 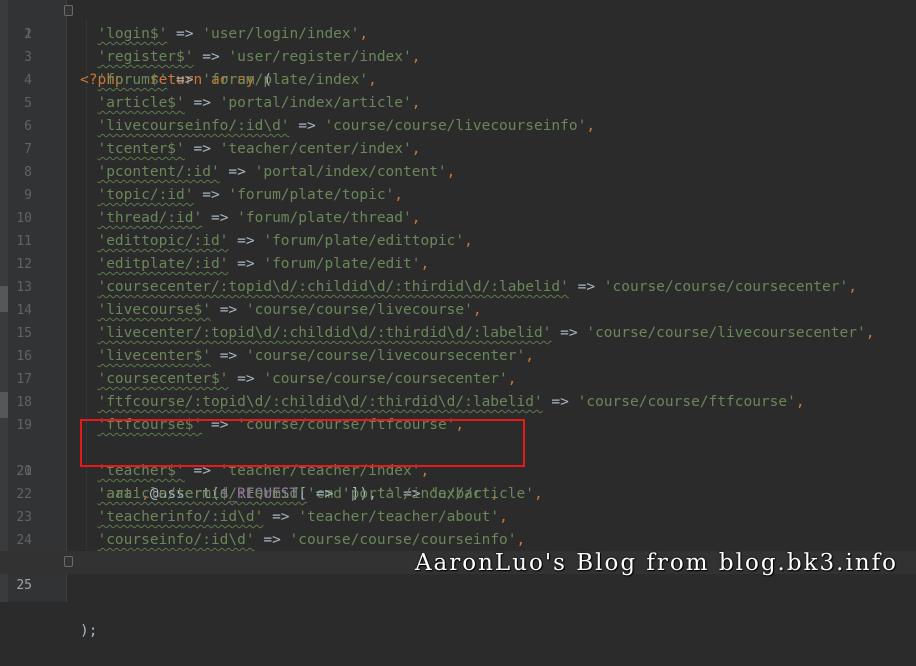 I want to click on code-line-1: 1 <?php return array (, so click(x=458, y=44).